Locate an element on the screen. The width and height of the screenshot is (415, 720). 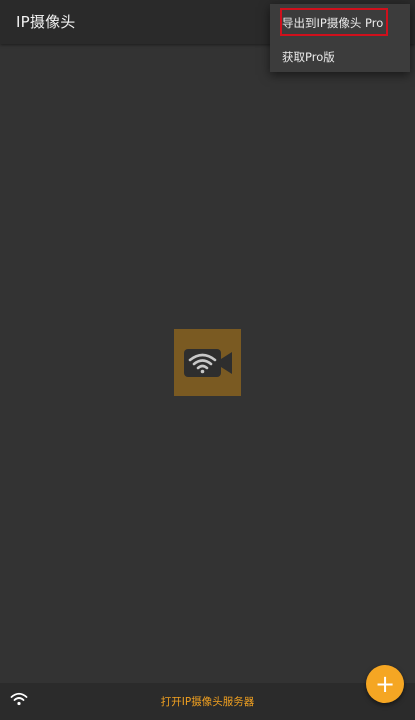
add-button: + is located at coordinates (385, 684).